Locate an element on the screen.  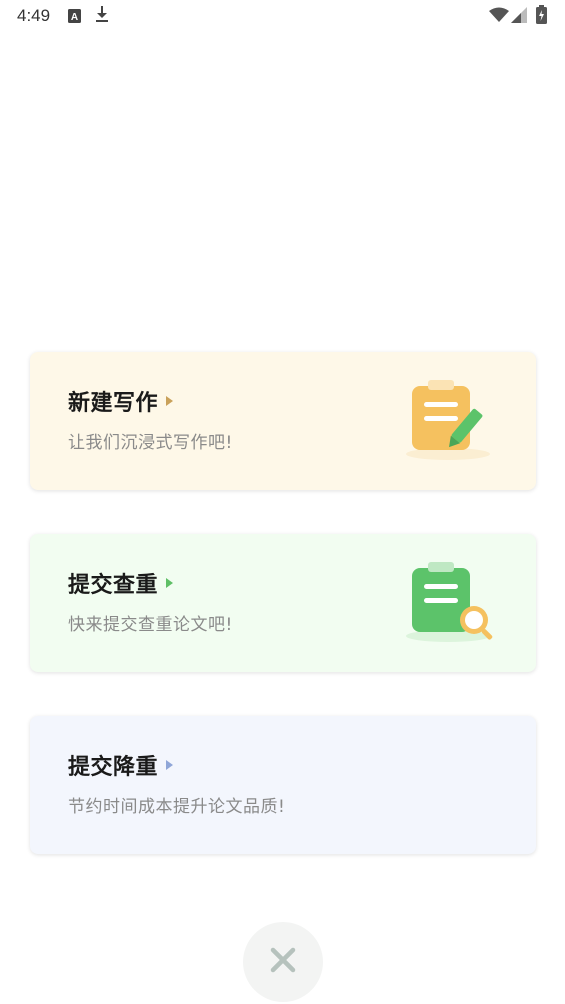
new-writing-subtitle: 让我们沉浸式写作吧! is located at coordinates (150, 443).